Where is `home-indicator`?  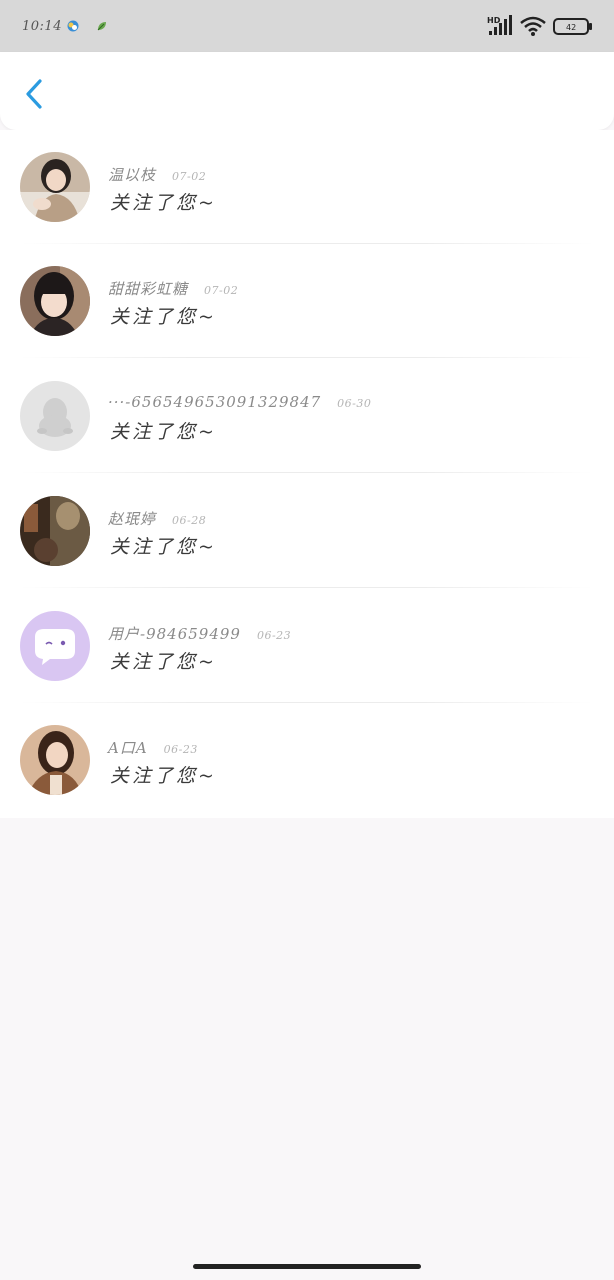
home-indicator is located at coordinates (307, 1266).